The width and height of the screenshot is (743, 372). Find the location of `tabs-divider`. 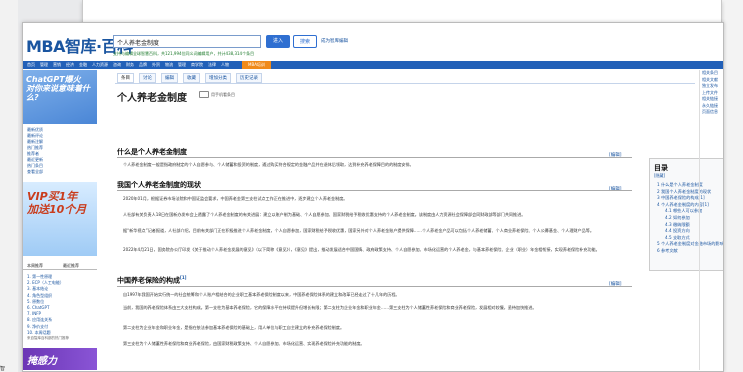

tabs-divider is located at coordinates (405, 83).